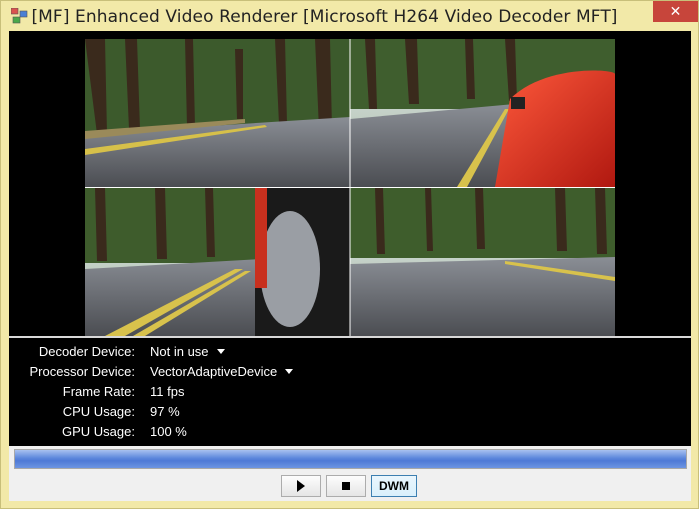  Describe the element at coordinates (350, 354) in the screenshot. I see `decoder-device-row: Decoder Device: Not in use` at that location.